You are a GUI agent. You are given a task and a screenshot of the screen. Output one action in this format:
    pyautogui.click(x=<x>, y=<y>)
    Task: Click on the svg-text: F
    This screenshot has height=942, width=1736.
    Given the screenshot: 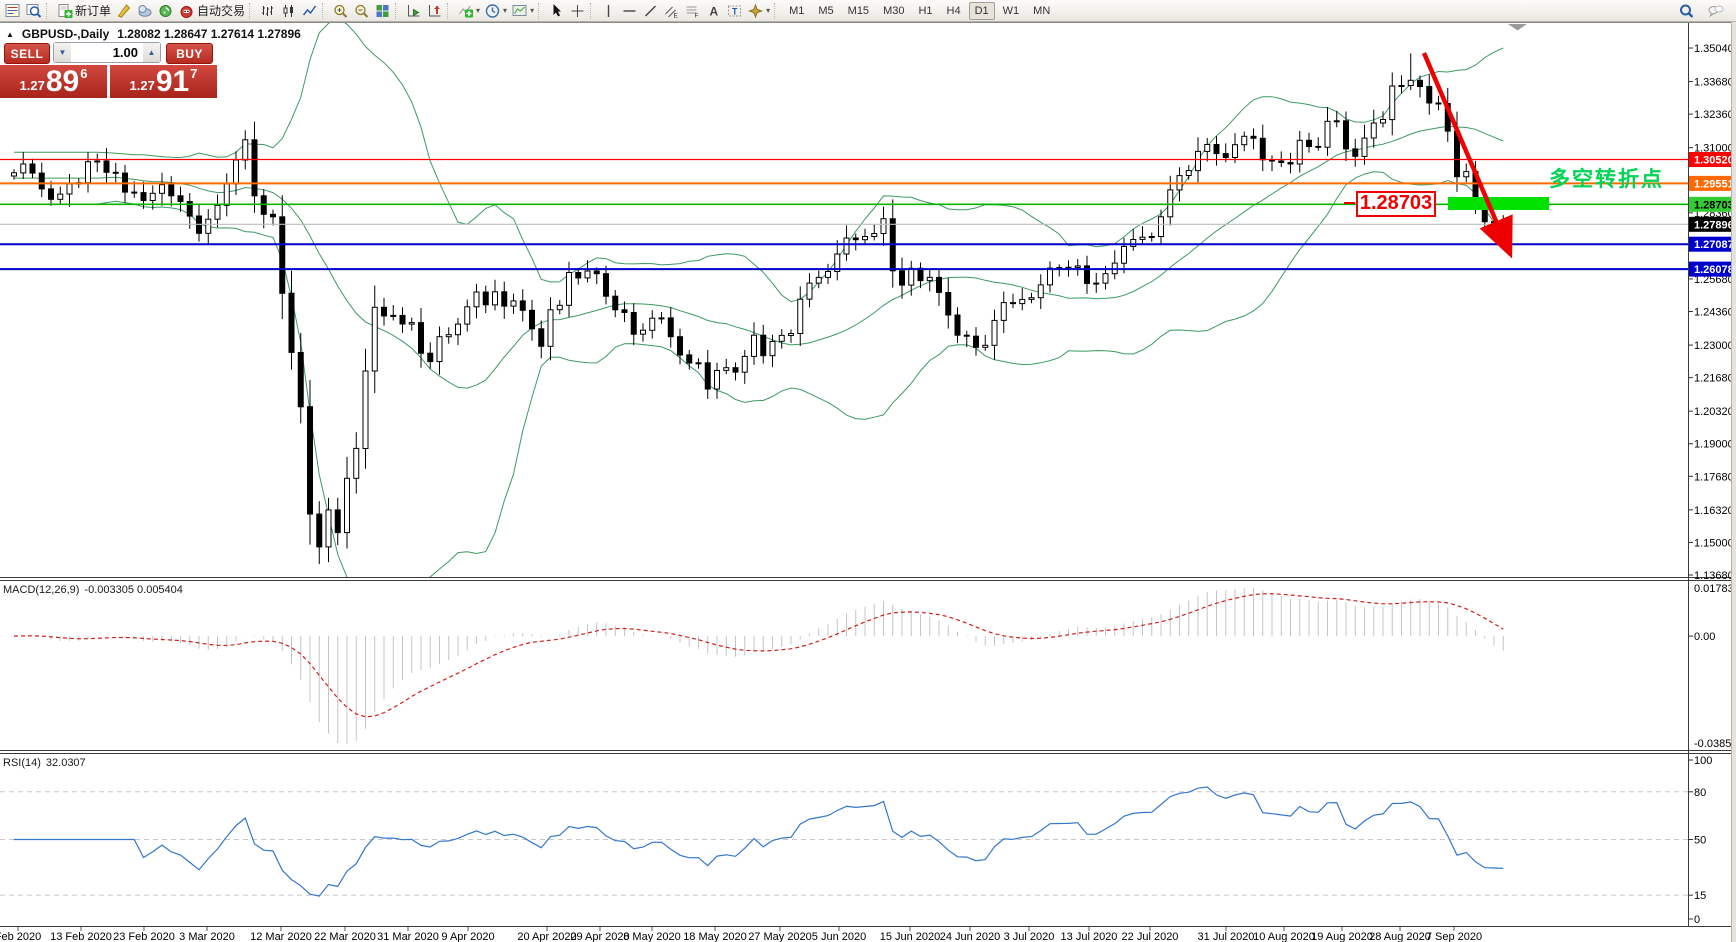 What is the action you would take?
    pyautogui.click(x=697, y=15)
    